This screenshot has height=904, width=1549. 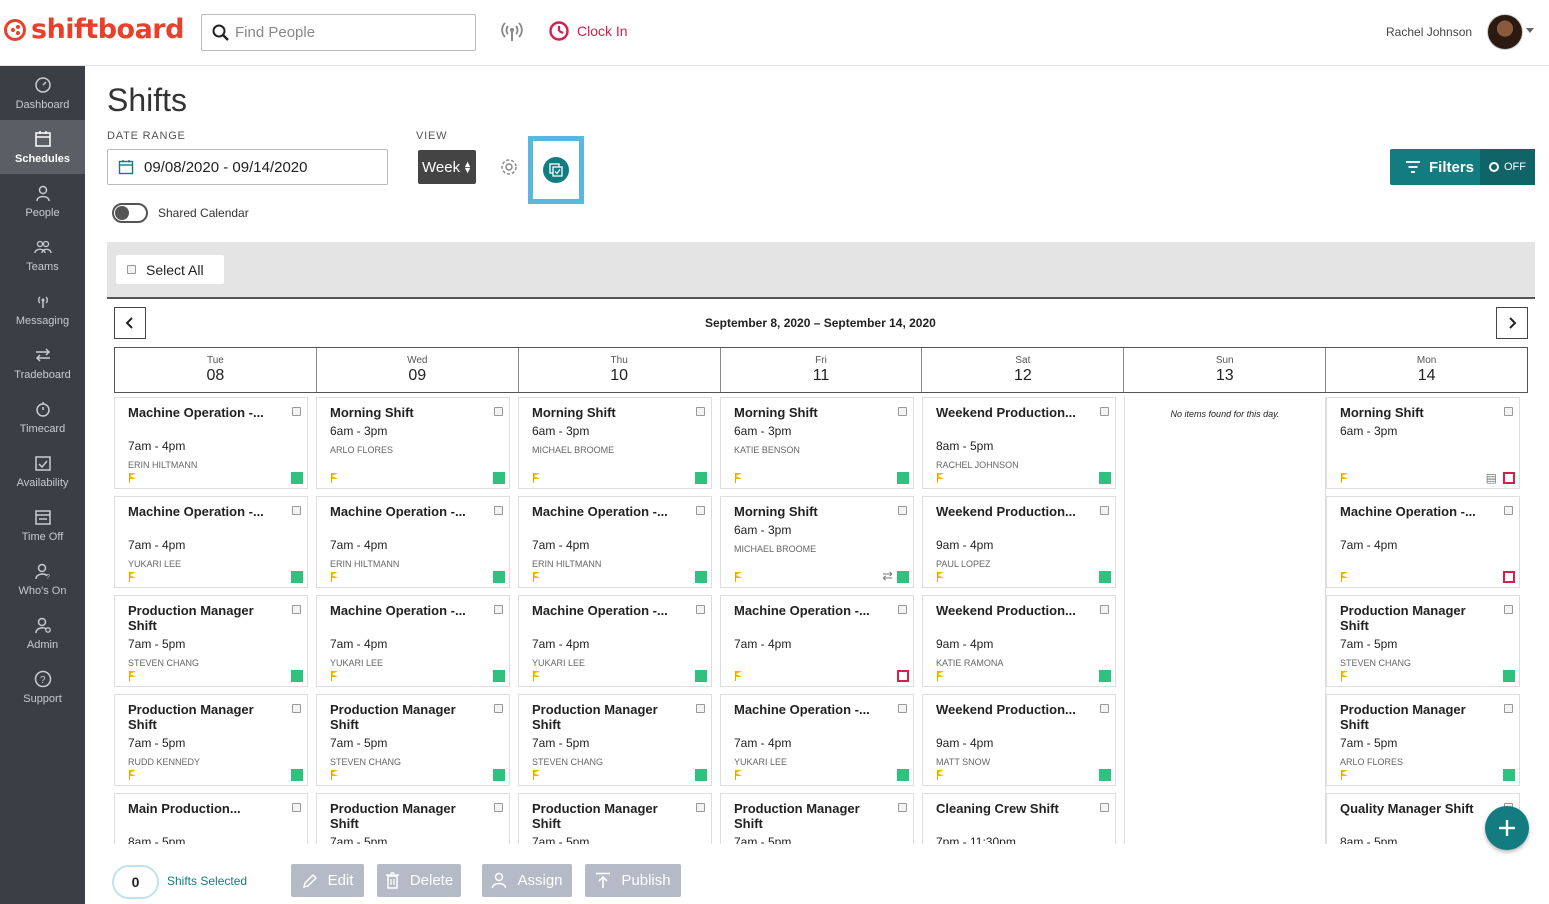 I want to click on shift-card: Main Production... 8am - 5pm, so click(x=211, y=818).